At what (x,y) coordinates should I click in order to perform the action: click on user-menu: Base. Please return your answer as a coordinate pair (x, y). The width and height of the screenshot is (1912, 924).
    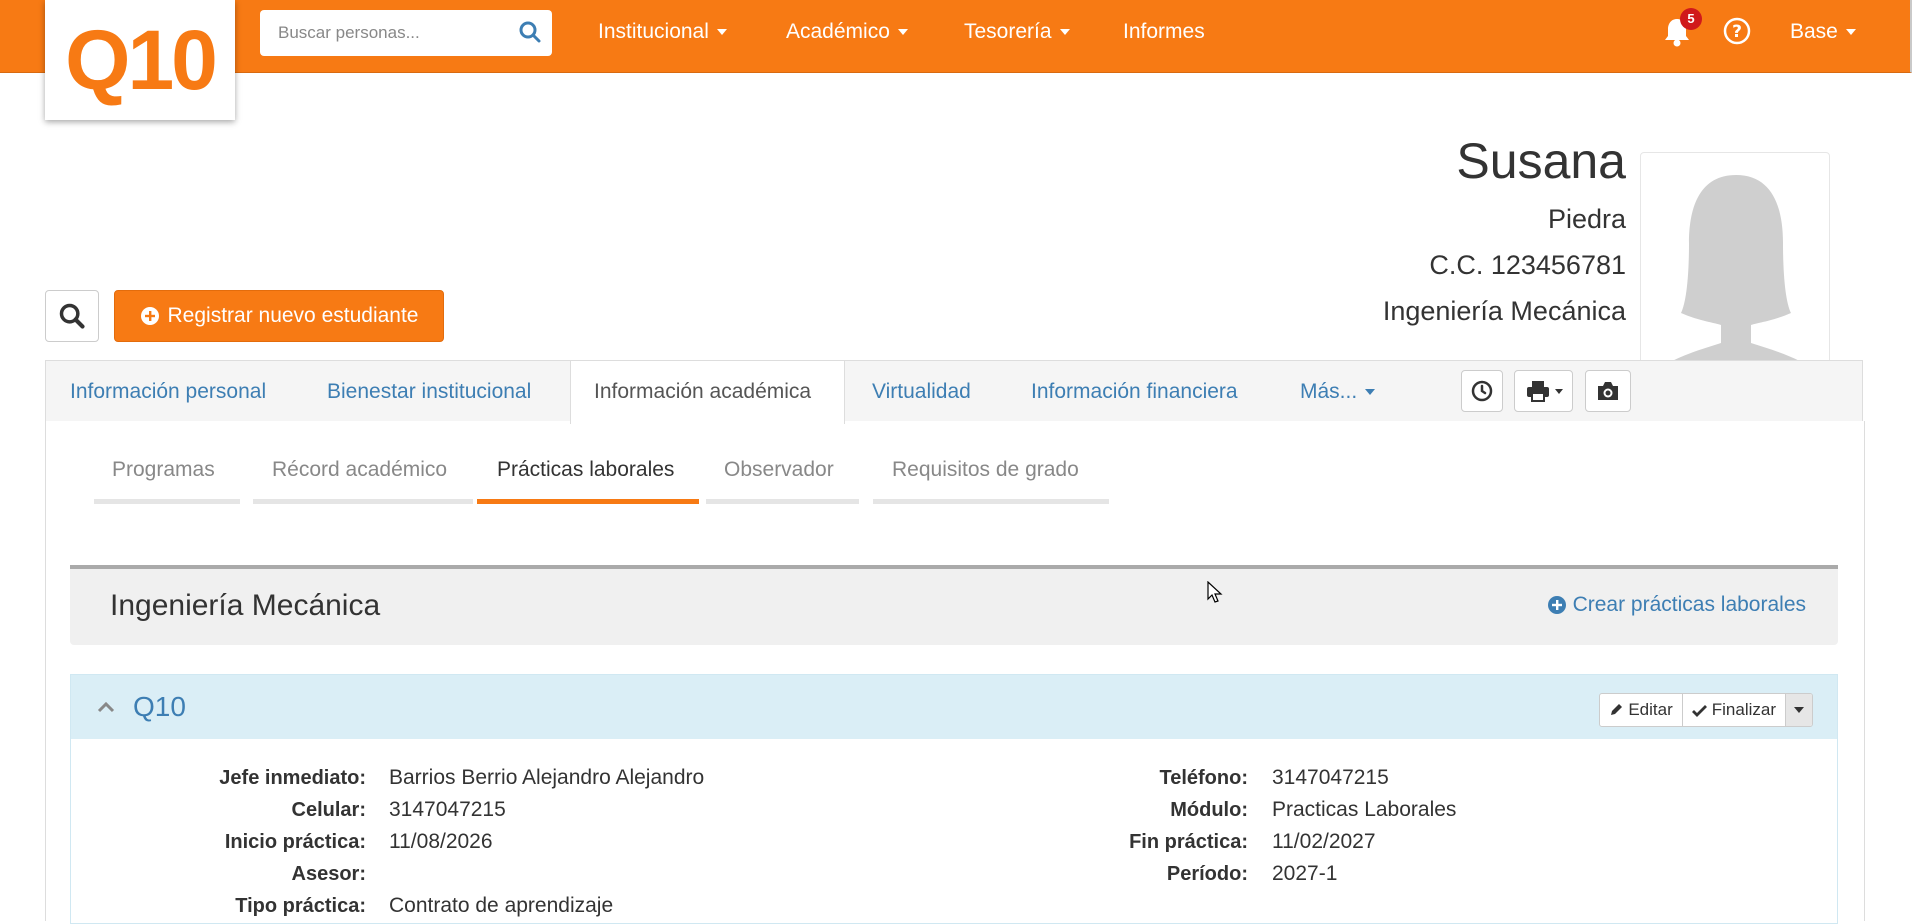
    Looking at the image, I should click on (1823, 32).